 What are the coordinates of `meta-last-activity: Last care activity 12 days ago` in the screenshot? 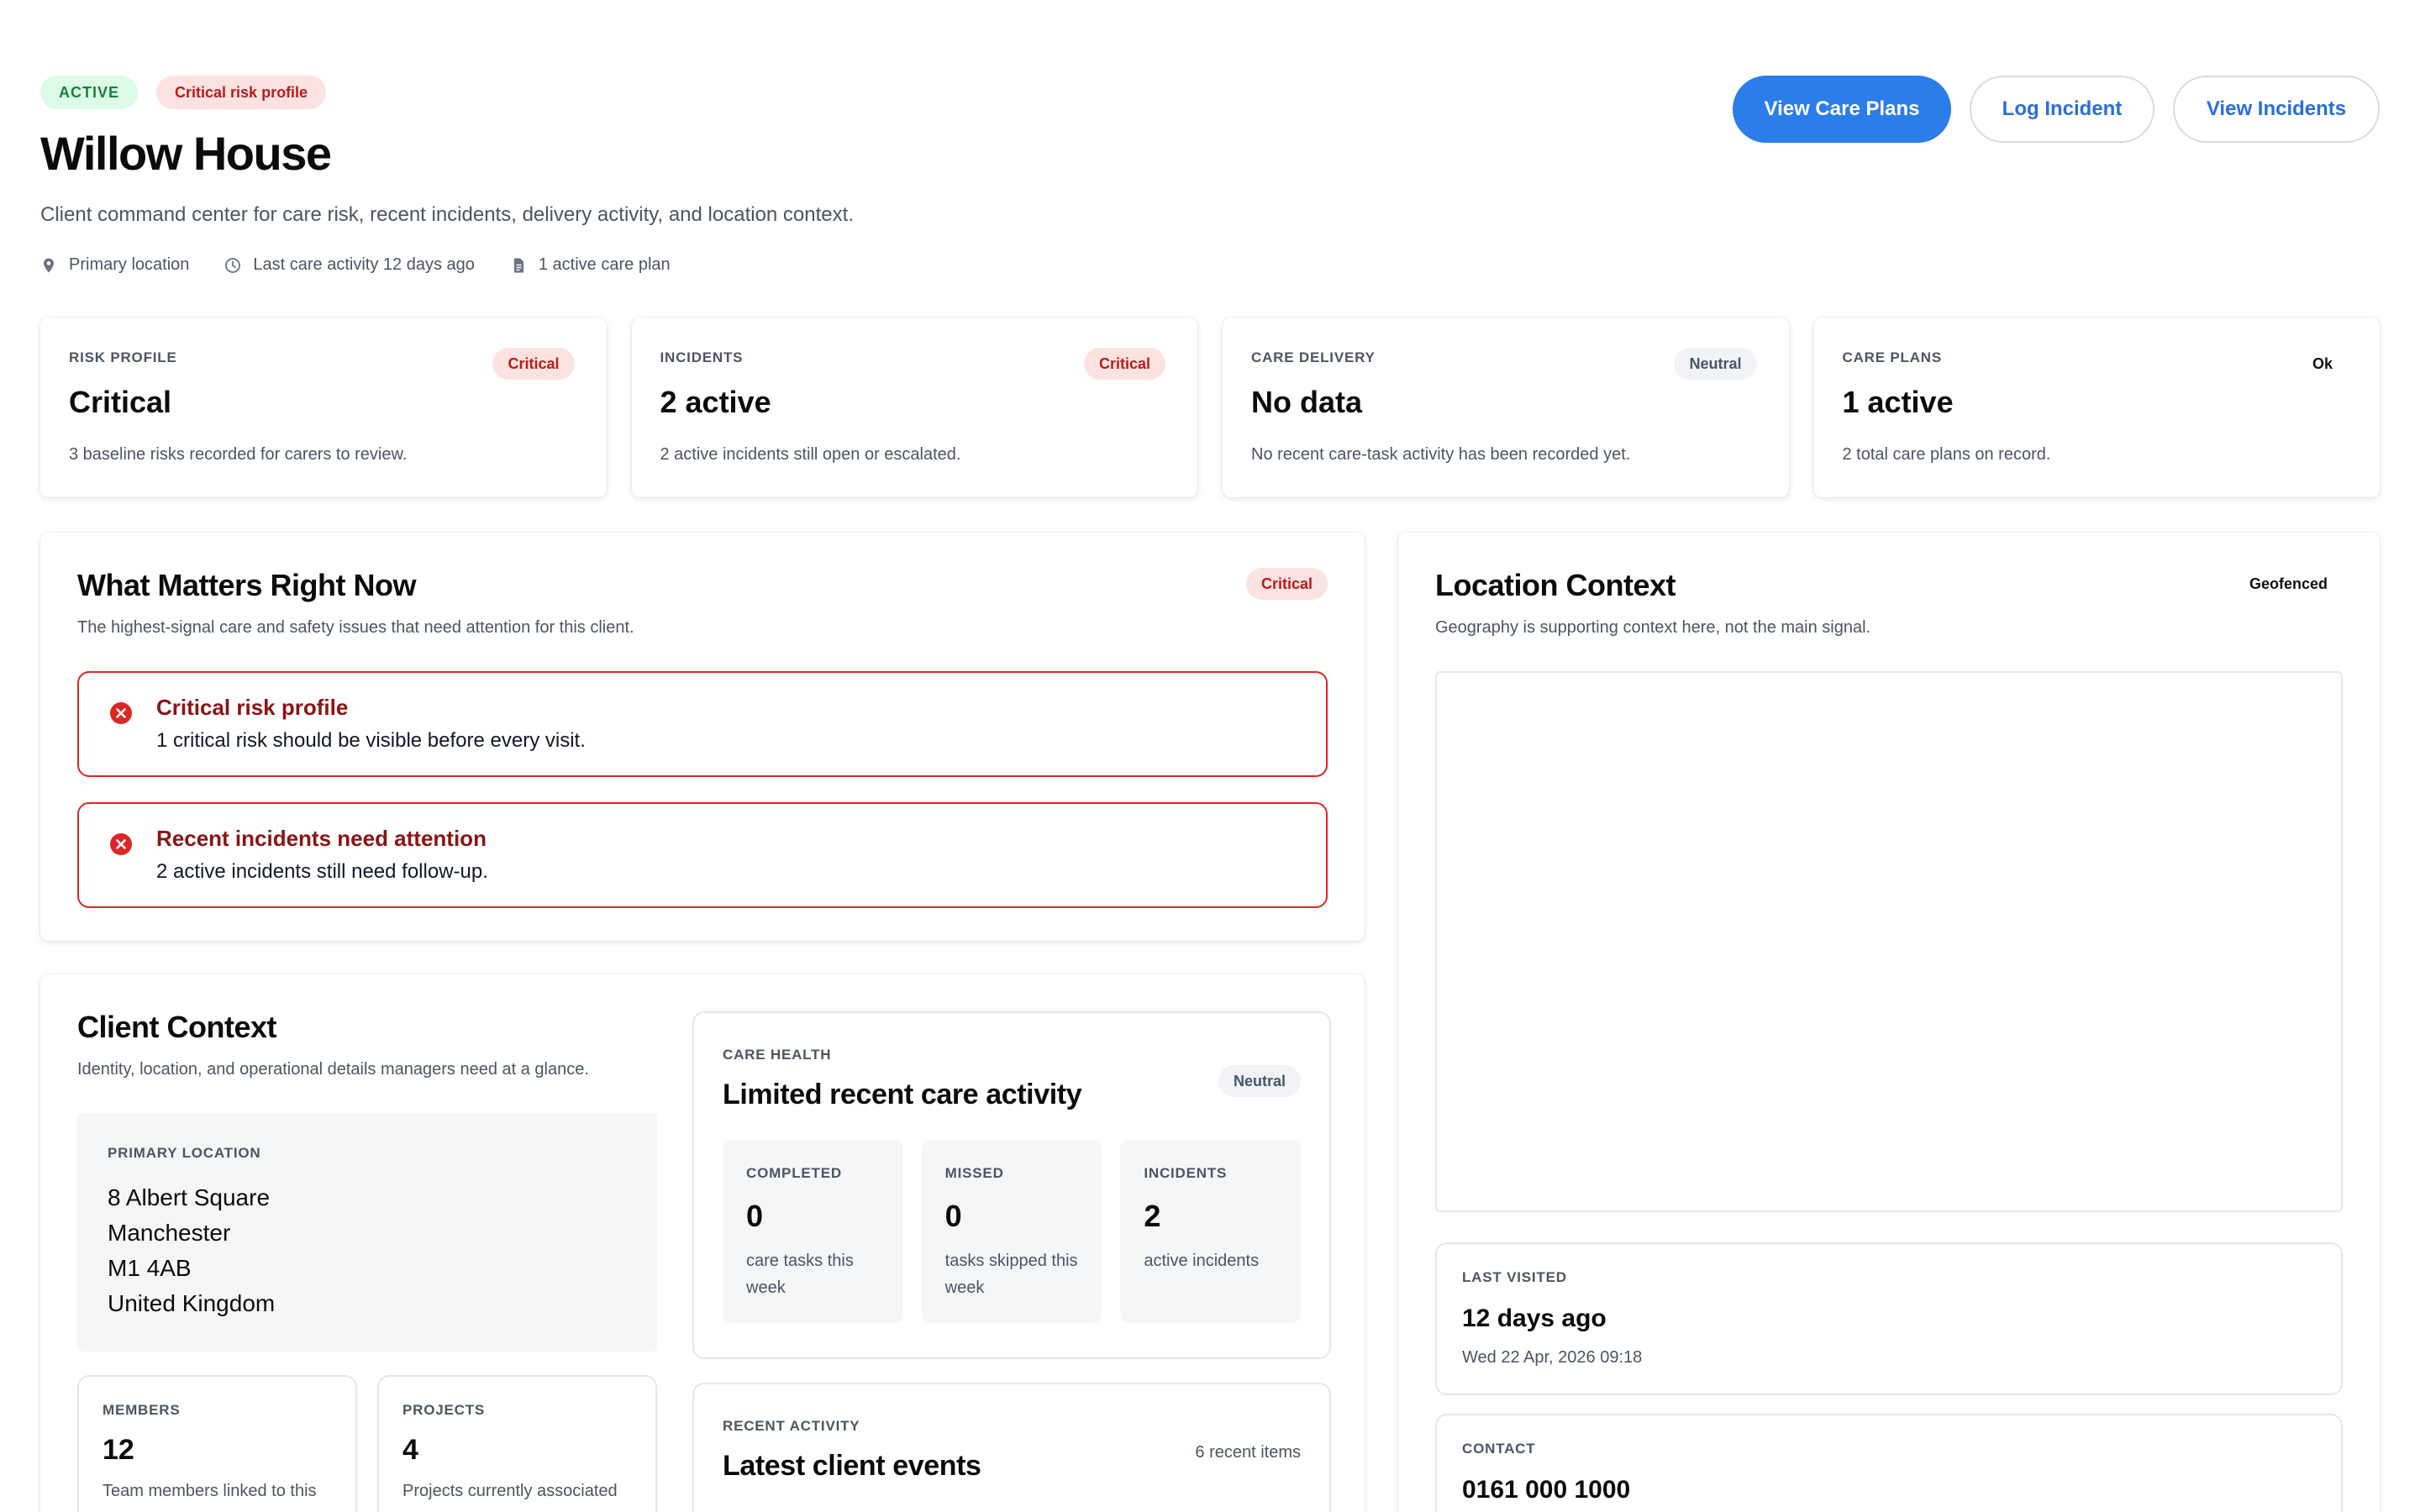 It's located at (349, 265).